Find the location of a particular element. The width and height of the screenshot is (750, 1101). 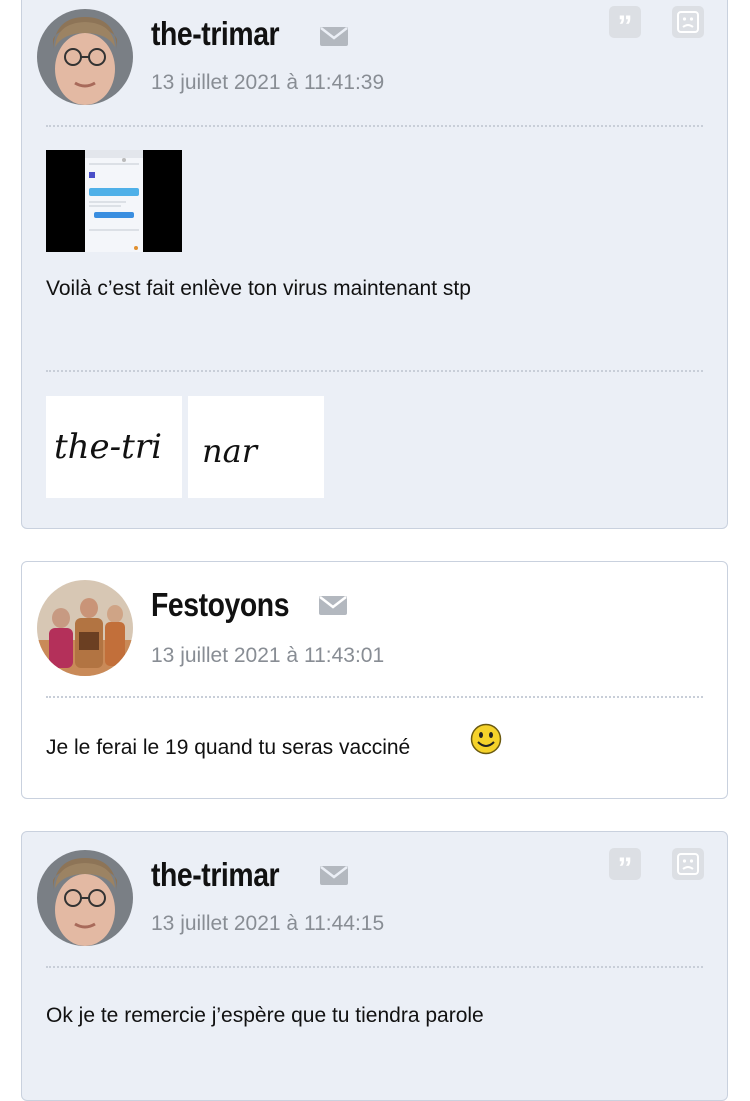

signature-image: nar is located at coordinates (256, 447).